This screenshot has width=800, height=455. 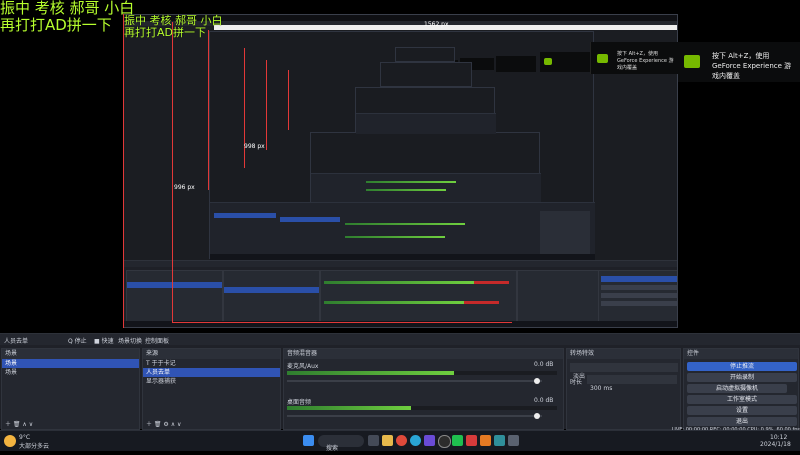 I want to click on scenes-title: 场景, so click(x=70, y=354).